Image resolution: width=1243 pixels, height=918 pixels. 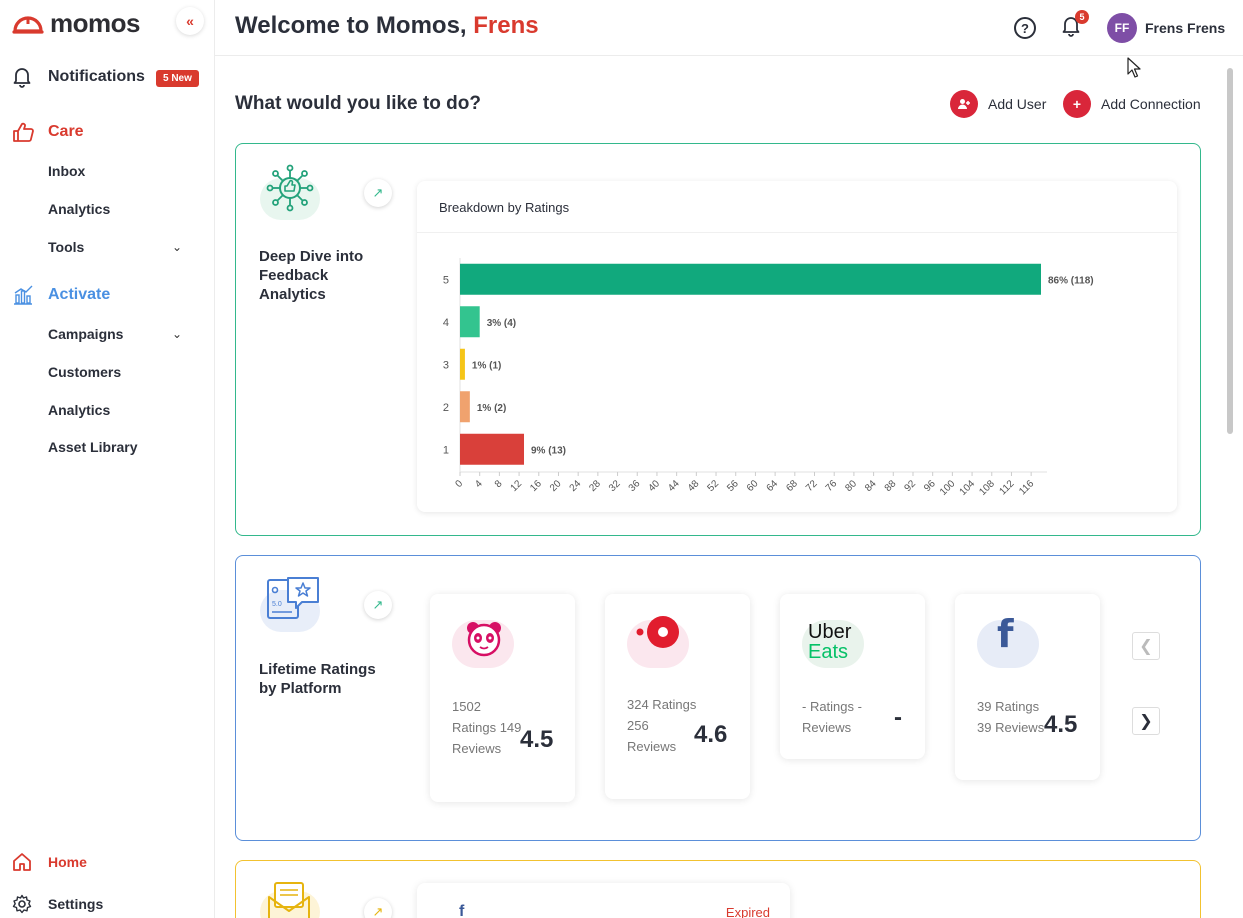 What do you see at coordinates (1005, 634) in the screenshot?
I see `facebook-logo-icon: f` at bounding box center [1005, 634].